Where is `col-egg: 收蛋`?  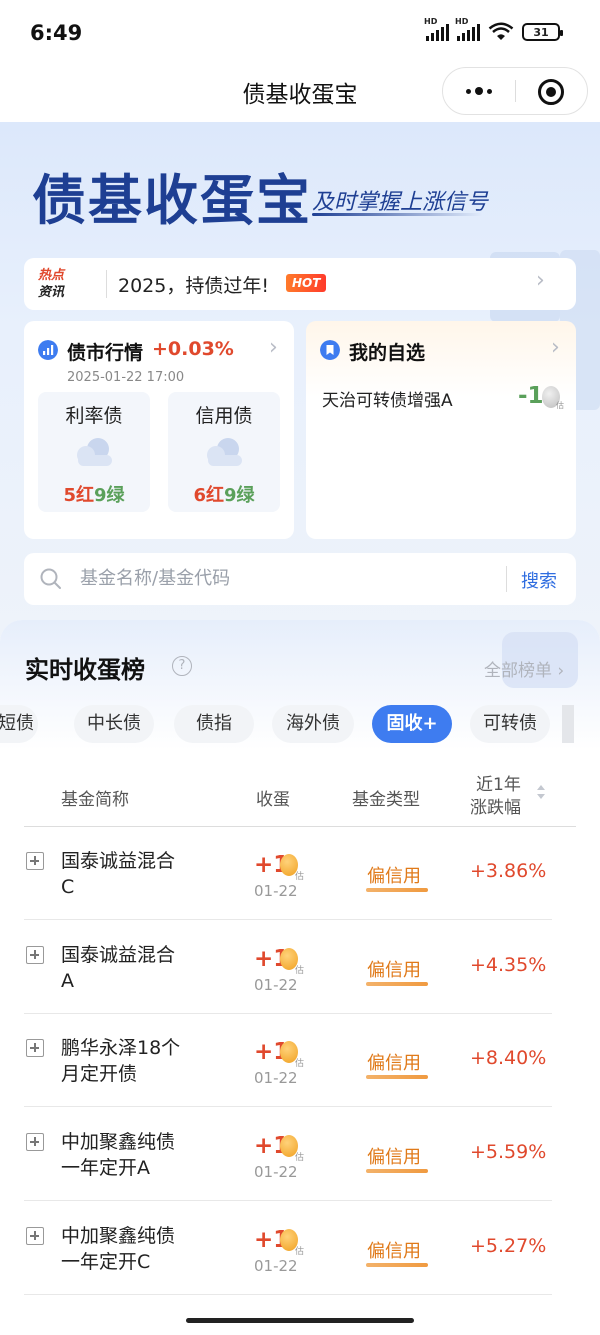 col-egg: 收蛋 is located at coordinates (273, 800).